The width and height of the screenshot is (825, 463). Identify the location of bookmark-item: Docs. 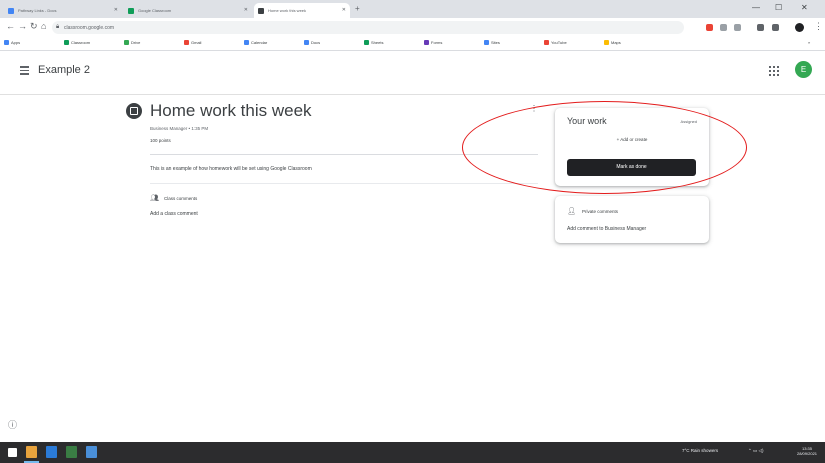
(312, 42).